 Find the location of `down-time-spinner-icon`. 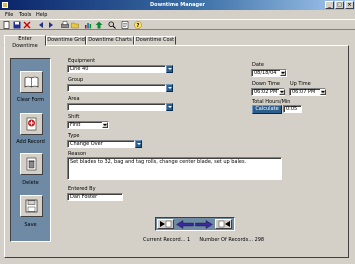

down-time-spinner-icon is located at coordinates (282, 92).